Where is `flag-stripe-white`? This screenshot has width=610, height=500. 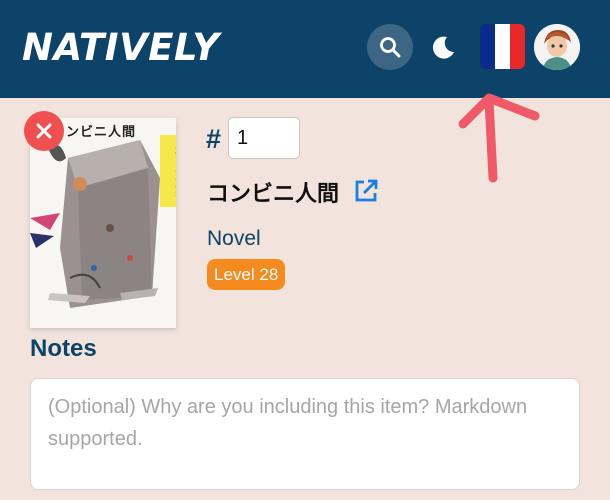 flag-stripe-white is located at coordinates (502, 46).